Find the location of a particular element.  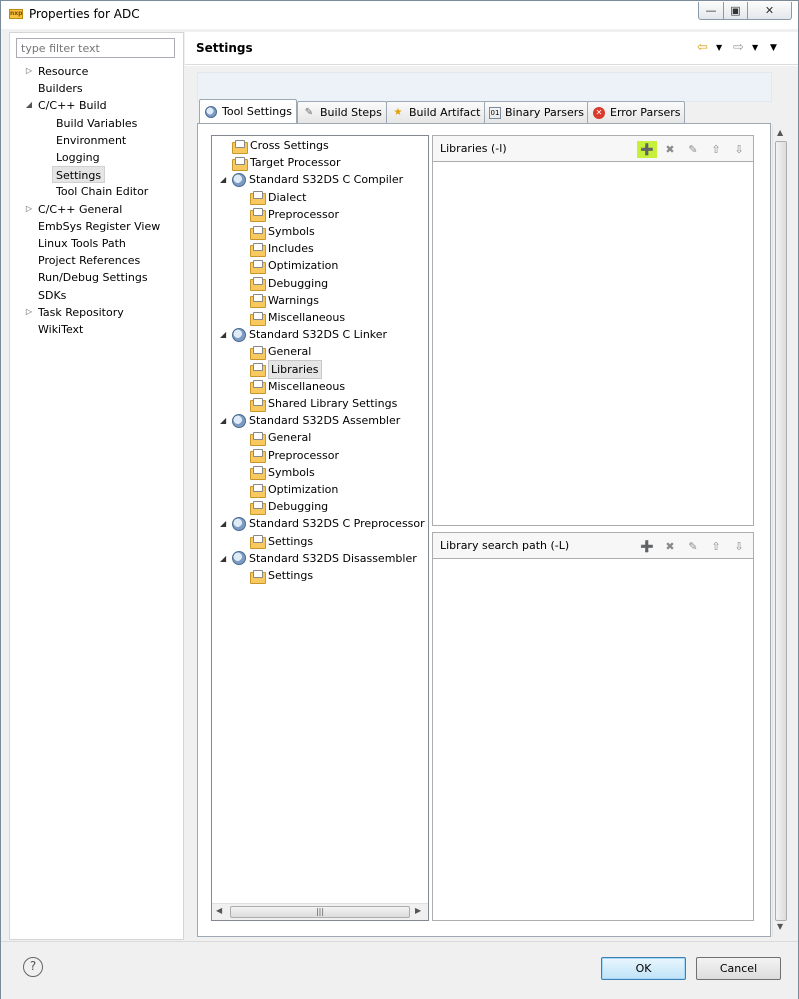

tree-item: ◢ Standard S32DS Assembler is located at coordinates (310, 420).